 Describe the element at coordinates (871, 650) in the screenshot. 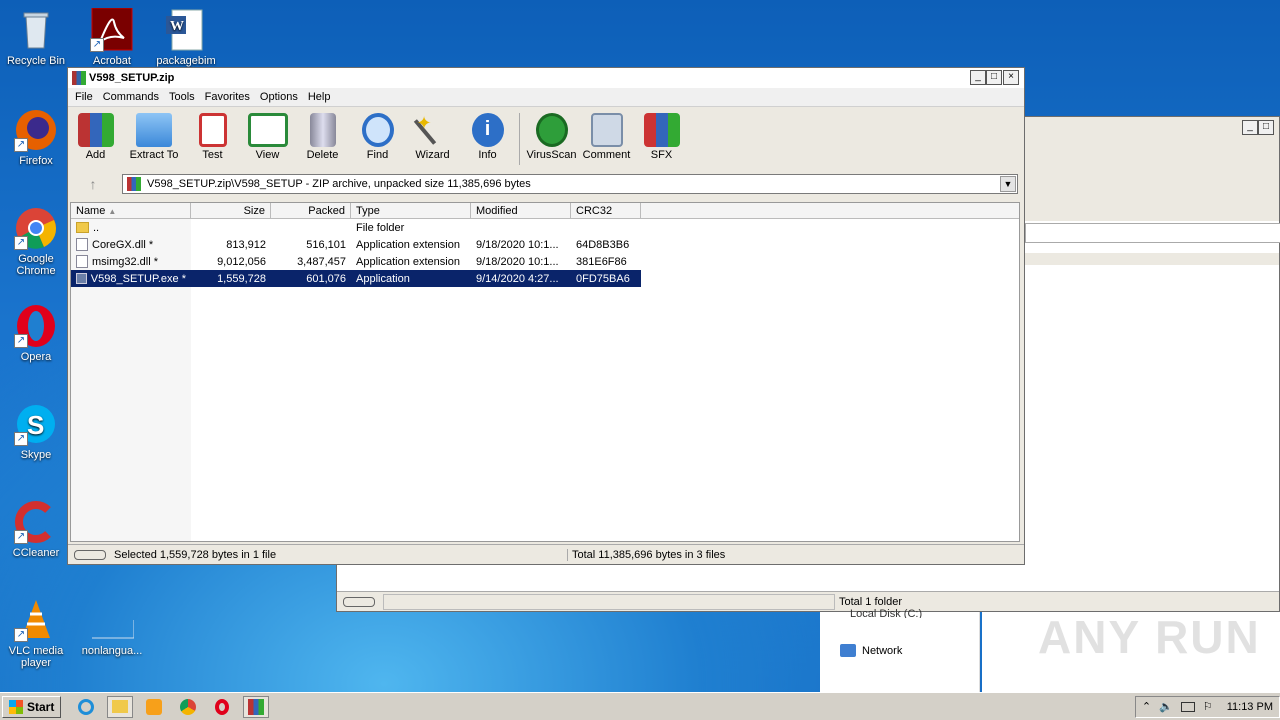

I see `nav-item-network: Network` at that location.